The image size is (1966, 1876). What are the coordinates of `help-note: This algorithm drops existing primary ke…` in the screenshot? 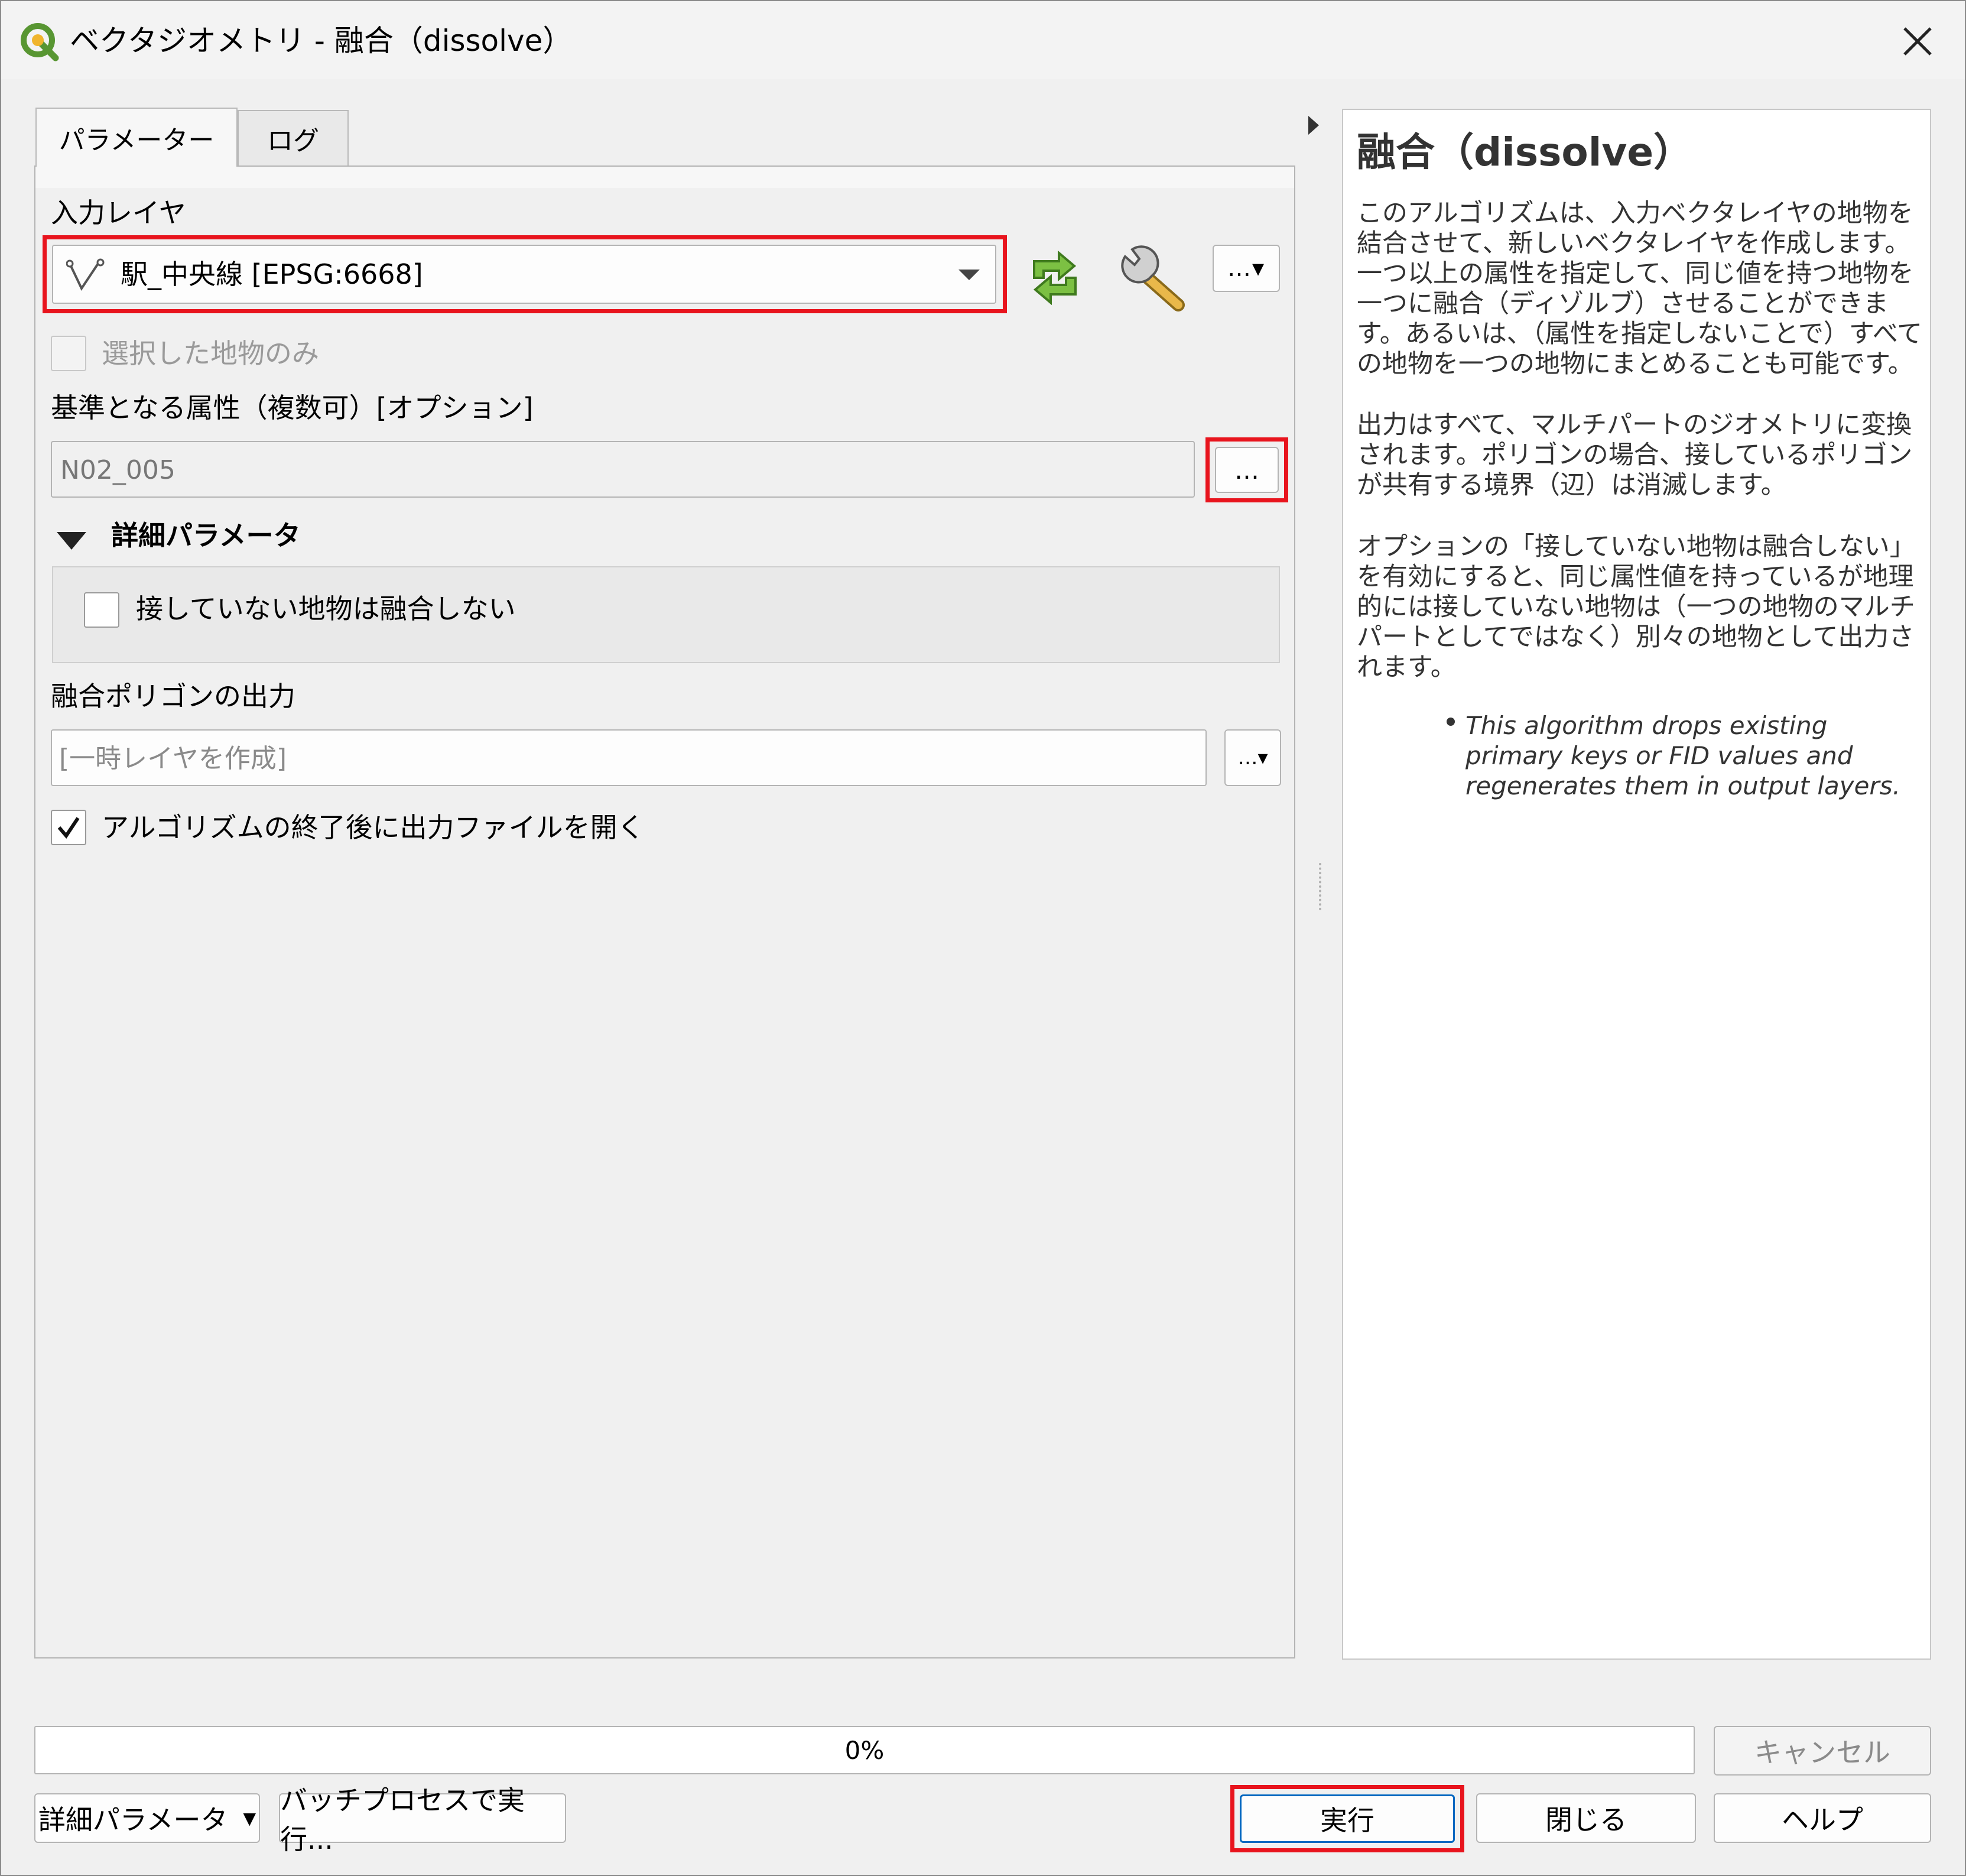 It's located at (1682, 755).